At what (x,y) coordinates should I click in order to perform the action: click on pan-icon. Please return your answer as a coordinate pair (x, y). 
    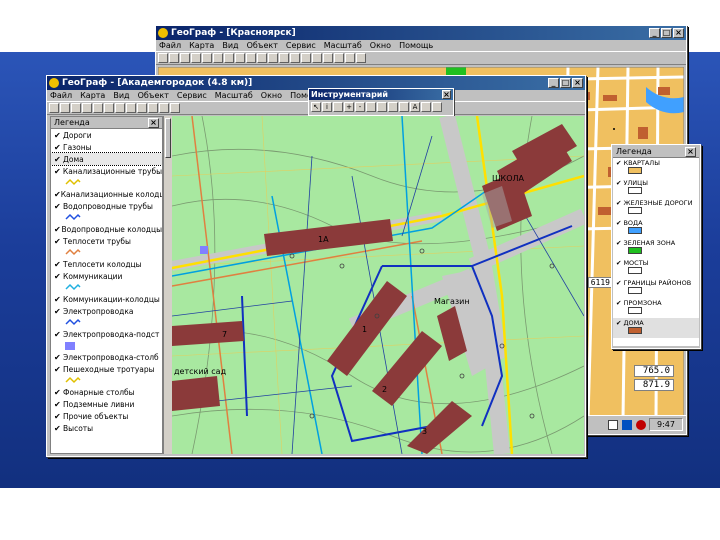
    Looking at the image, I should click on (273, 58).